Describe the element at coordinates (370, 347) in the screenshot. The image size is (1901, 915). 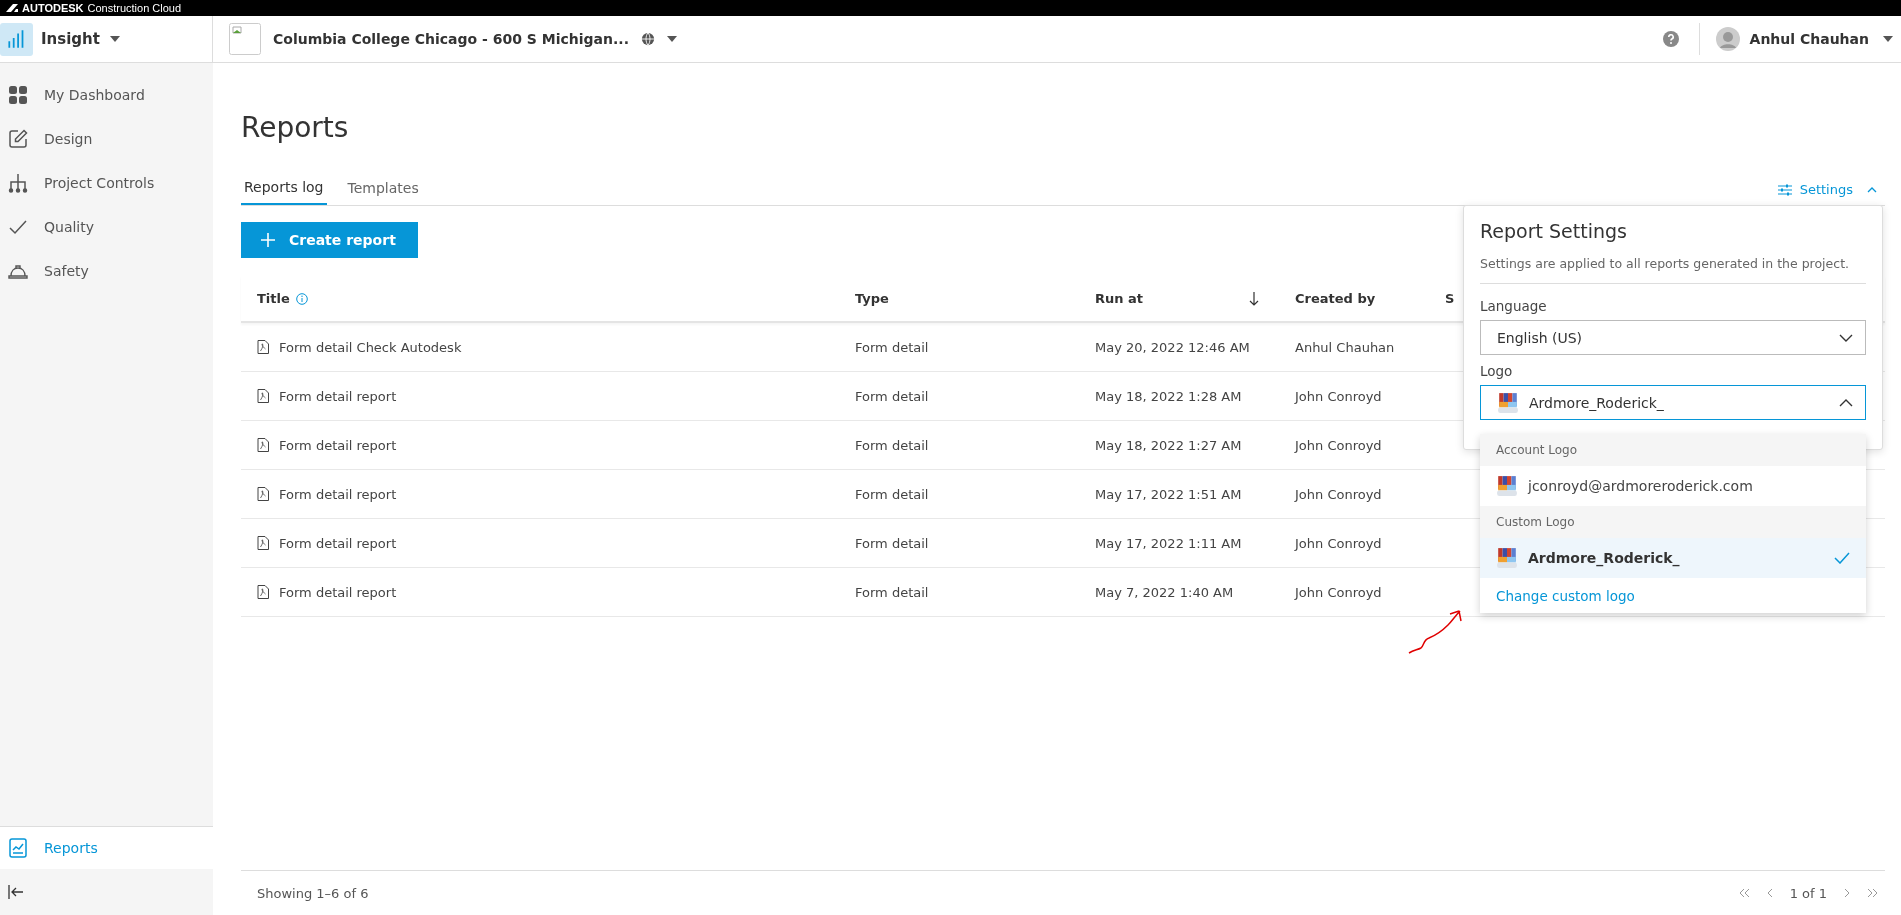
I see `table-cell: Form detail Check Autodesk` at that location.